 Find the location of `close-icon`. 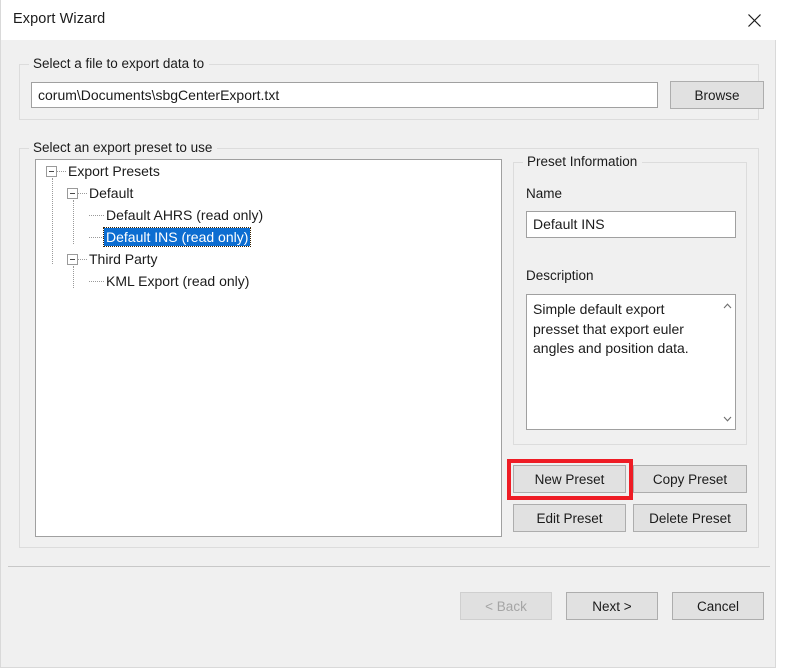

close-icon is located at coordinates (754, 20).